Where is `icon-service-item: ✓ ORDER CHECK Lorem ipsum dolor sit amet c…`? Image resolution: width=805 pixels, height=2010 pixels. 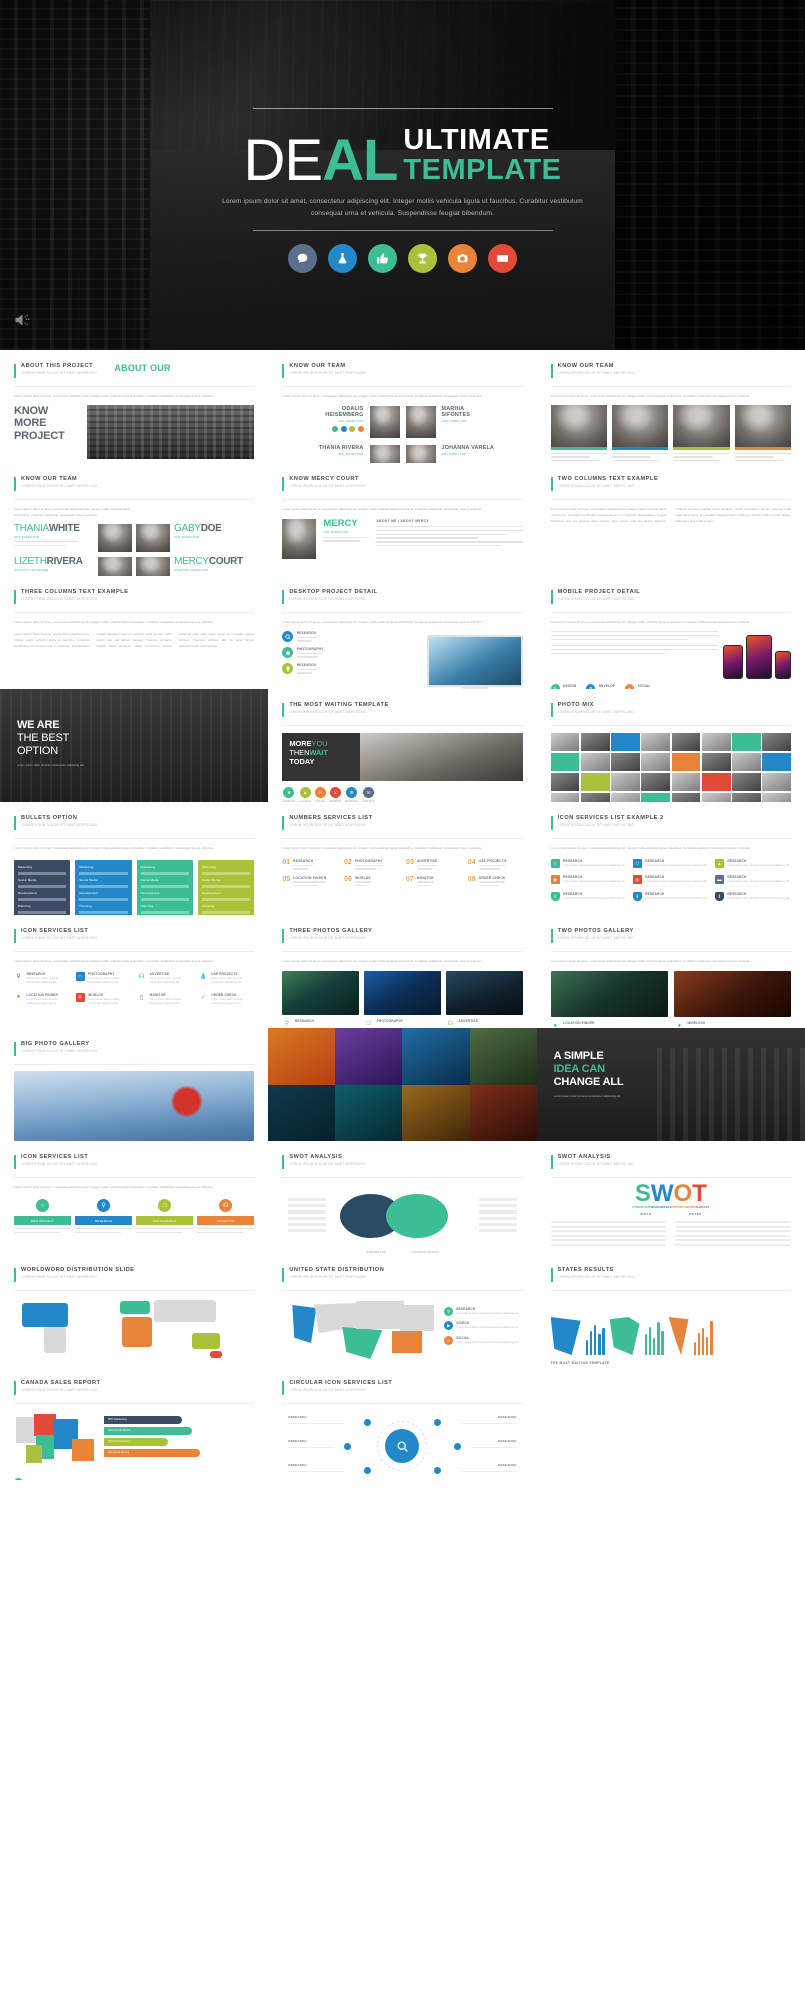
icon-service-item: ✓ ORDER CHECK Lorem ipsum dolor sit amet c… is located at coordinates (227, 1000).